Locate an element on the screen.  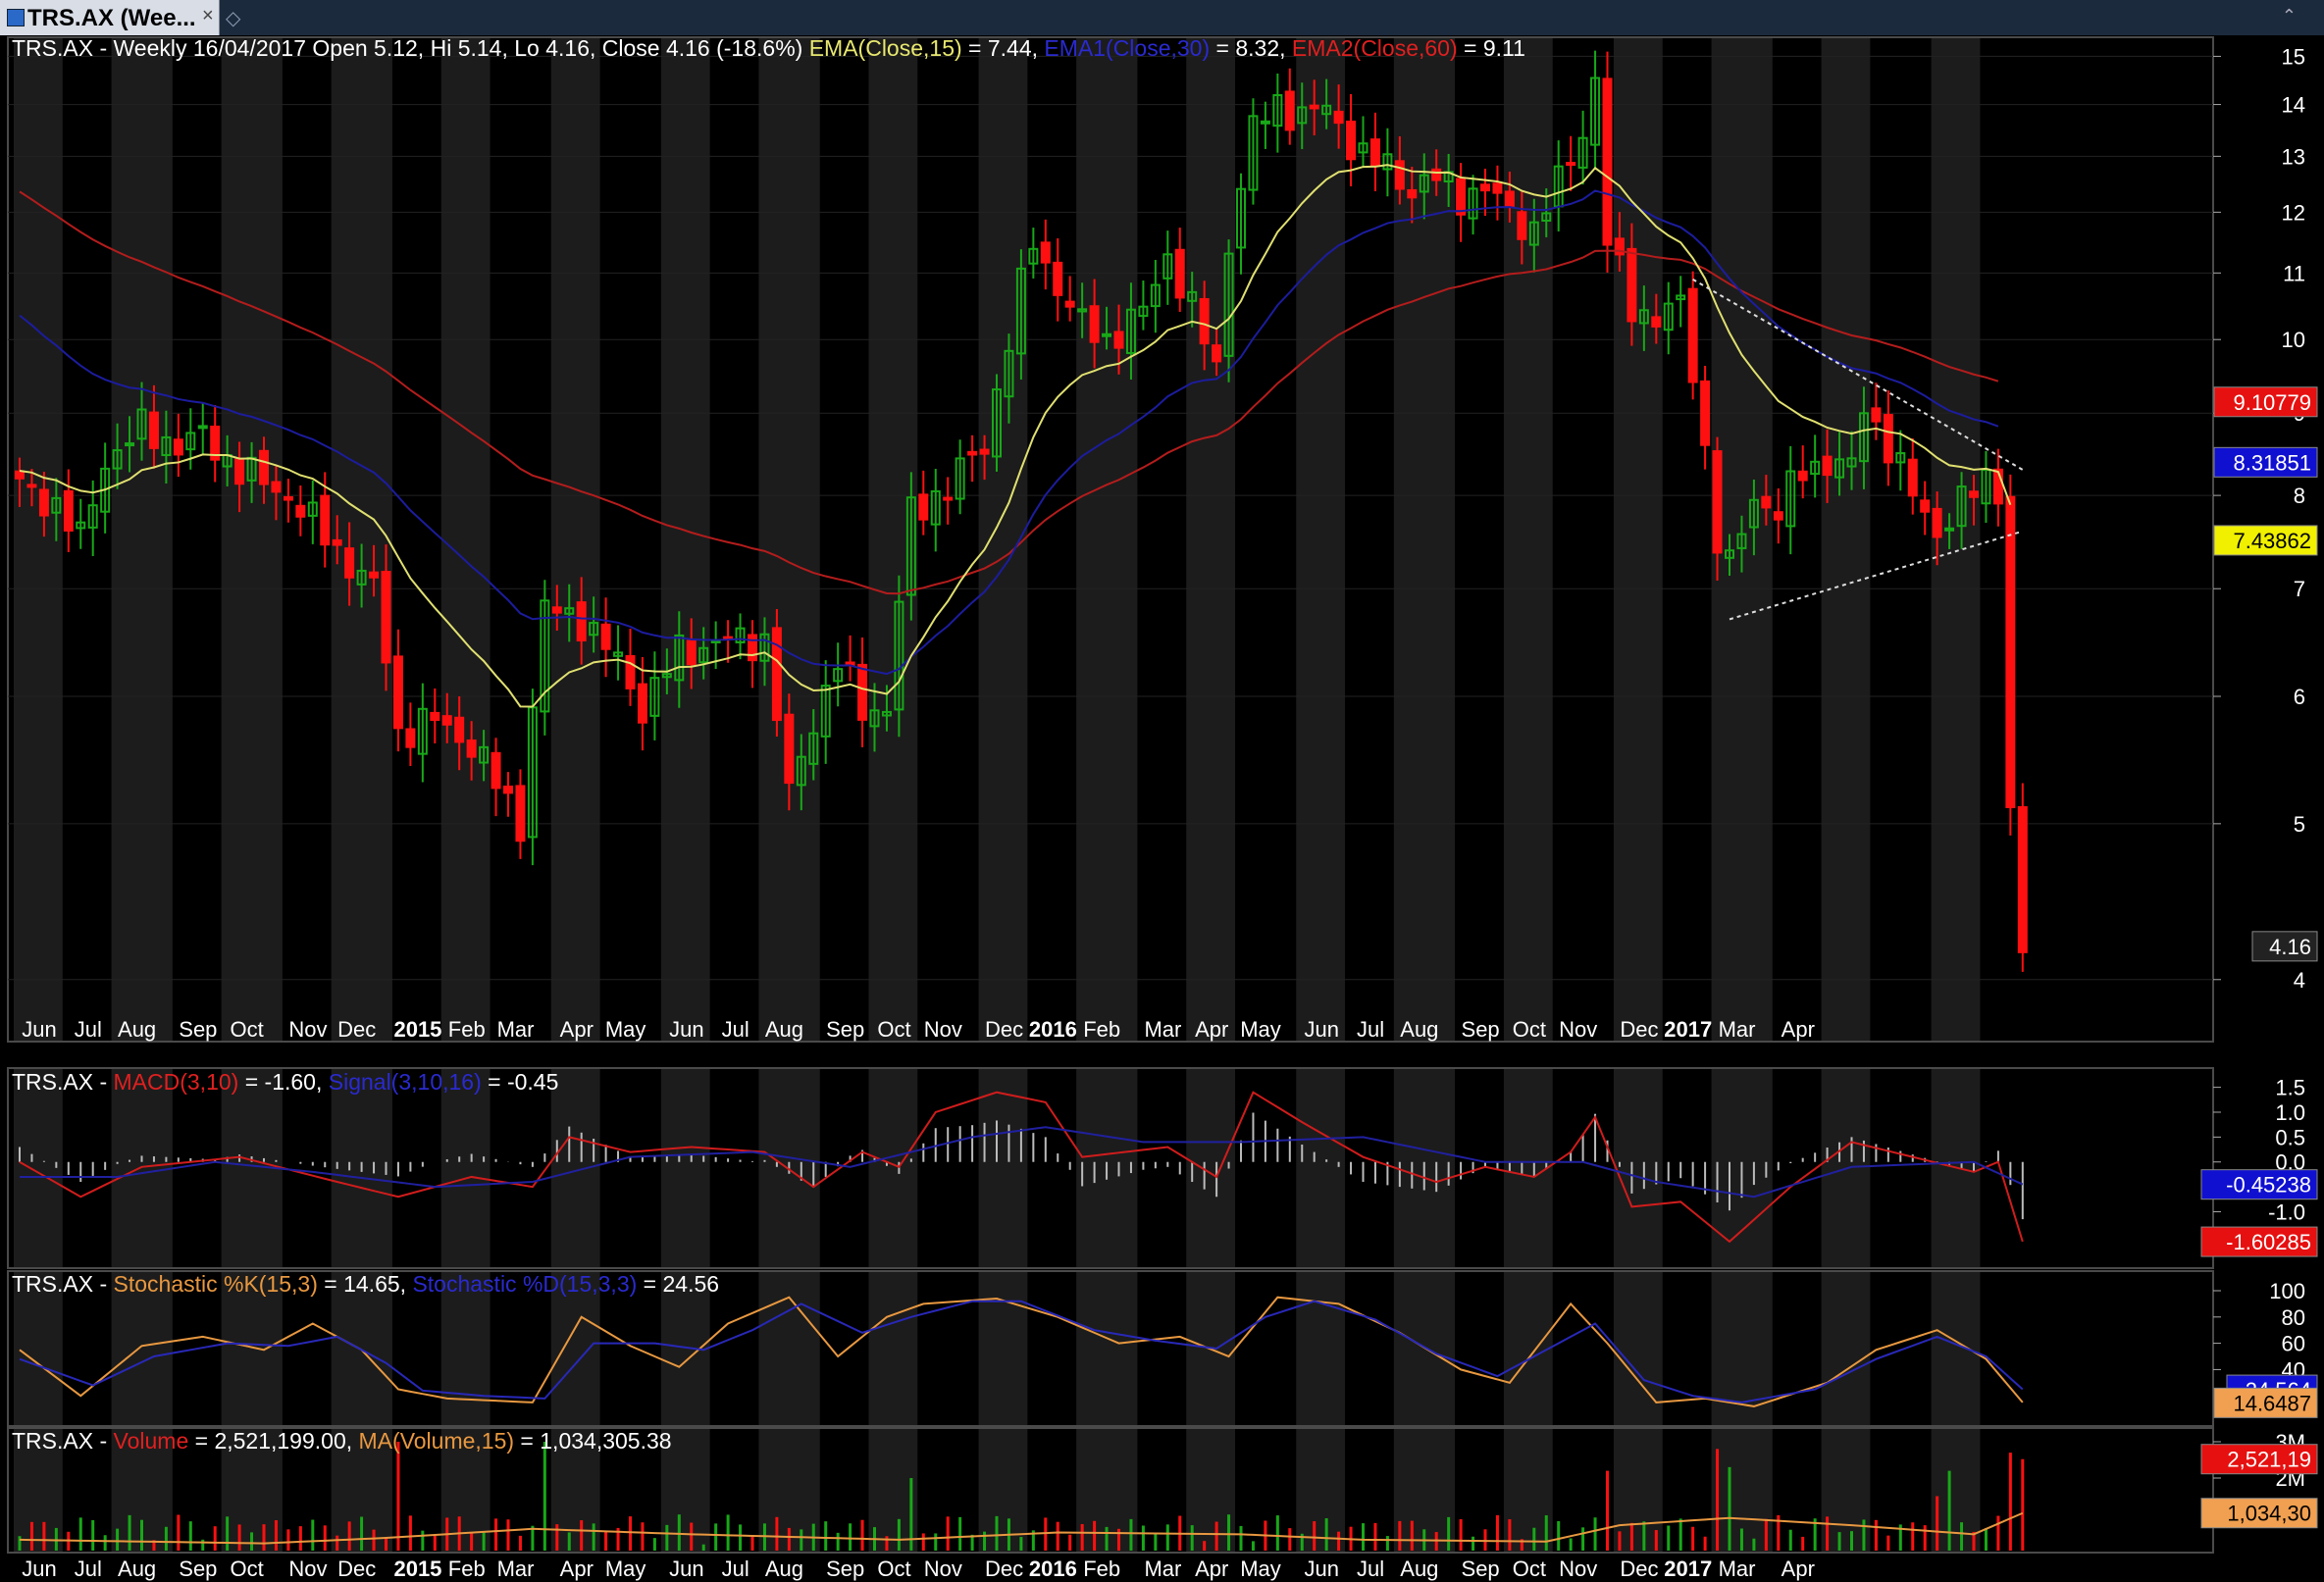
macd-legend-name: MACD(3,10) is located at coordinates (176, 1082).